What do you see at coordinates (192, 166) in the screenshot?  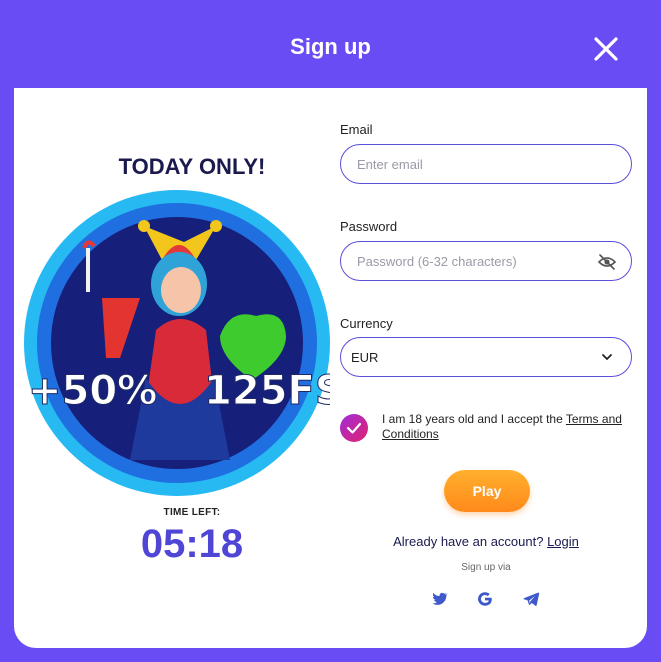 I see `promo-headline: TODAY ONLY!` at bounding box center [192, 166].